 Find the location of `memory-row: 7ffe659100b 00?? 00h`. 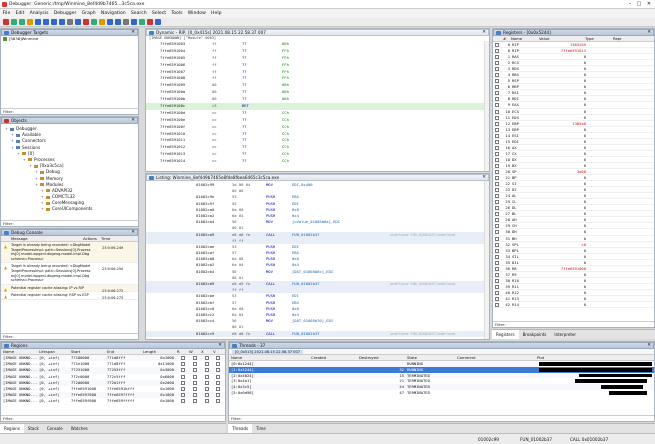

memory-row: 7ffe659100b 00?? 00h is located at coordinates (317, 99).